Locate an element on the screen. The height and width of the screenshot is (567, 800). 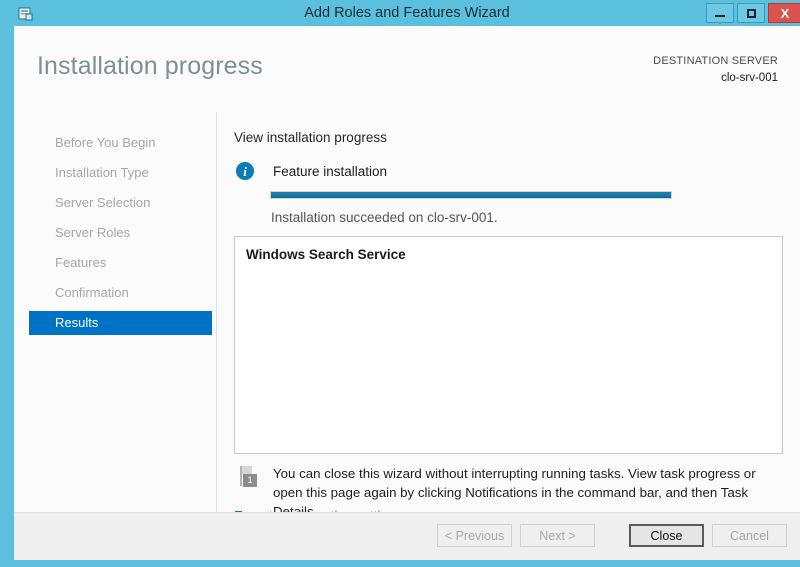
destination-server-name: clo-srv-001 is located at coordinates (749, 78).